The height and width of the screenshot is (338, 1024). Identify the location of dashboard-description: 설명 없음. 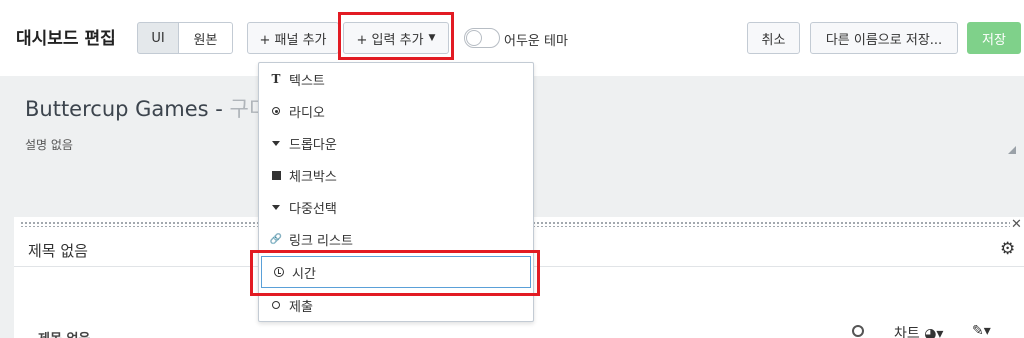
(49, 144).